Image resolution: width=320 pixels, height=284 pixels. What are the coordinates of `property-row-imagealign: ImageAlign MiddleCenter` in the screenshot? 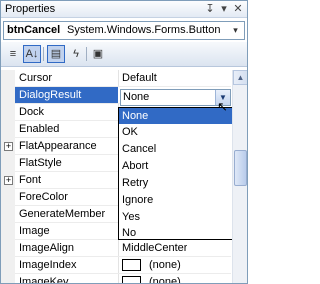 It's located at (116, 248).